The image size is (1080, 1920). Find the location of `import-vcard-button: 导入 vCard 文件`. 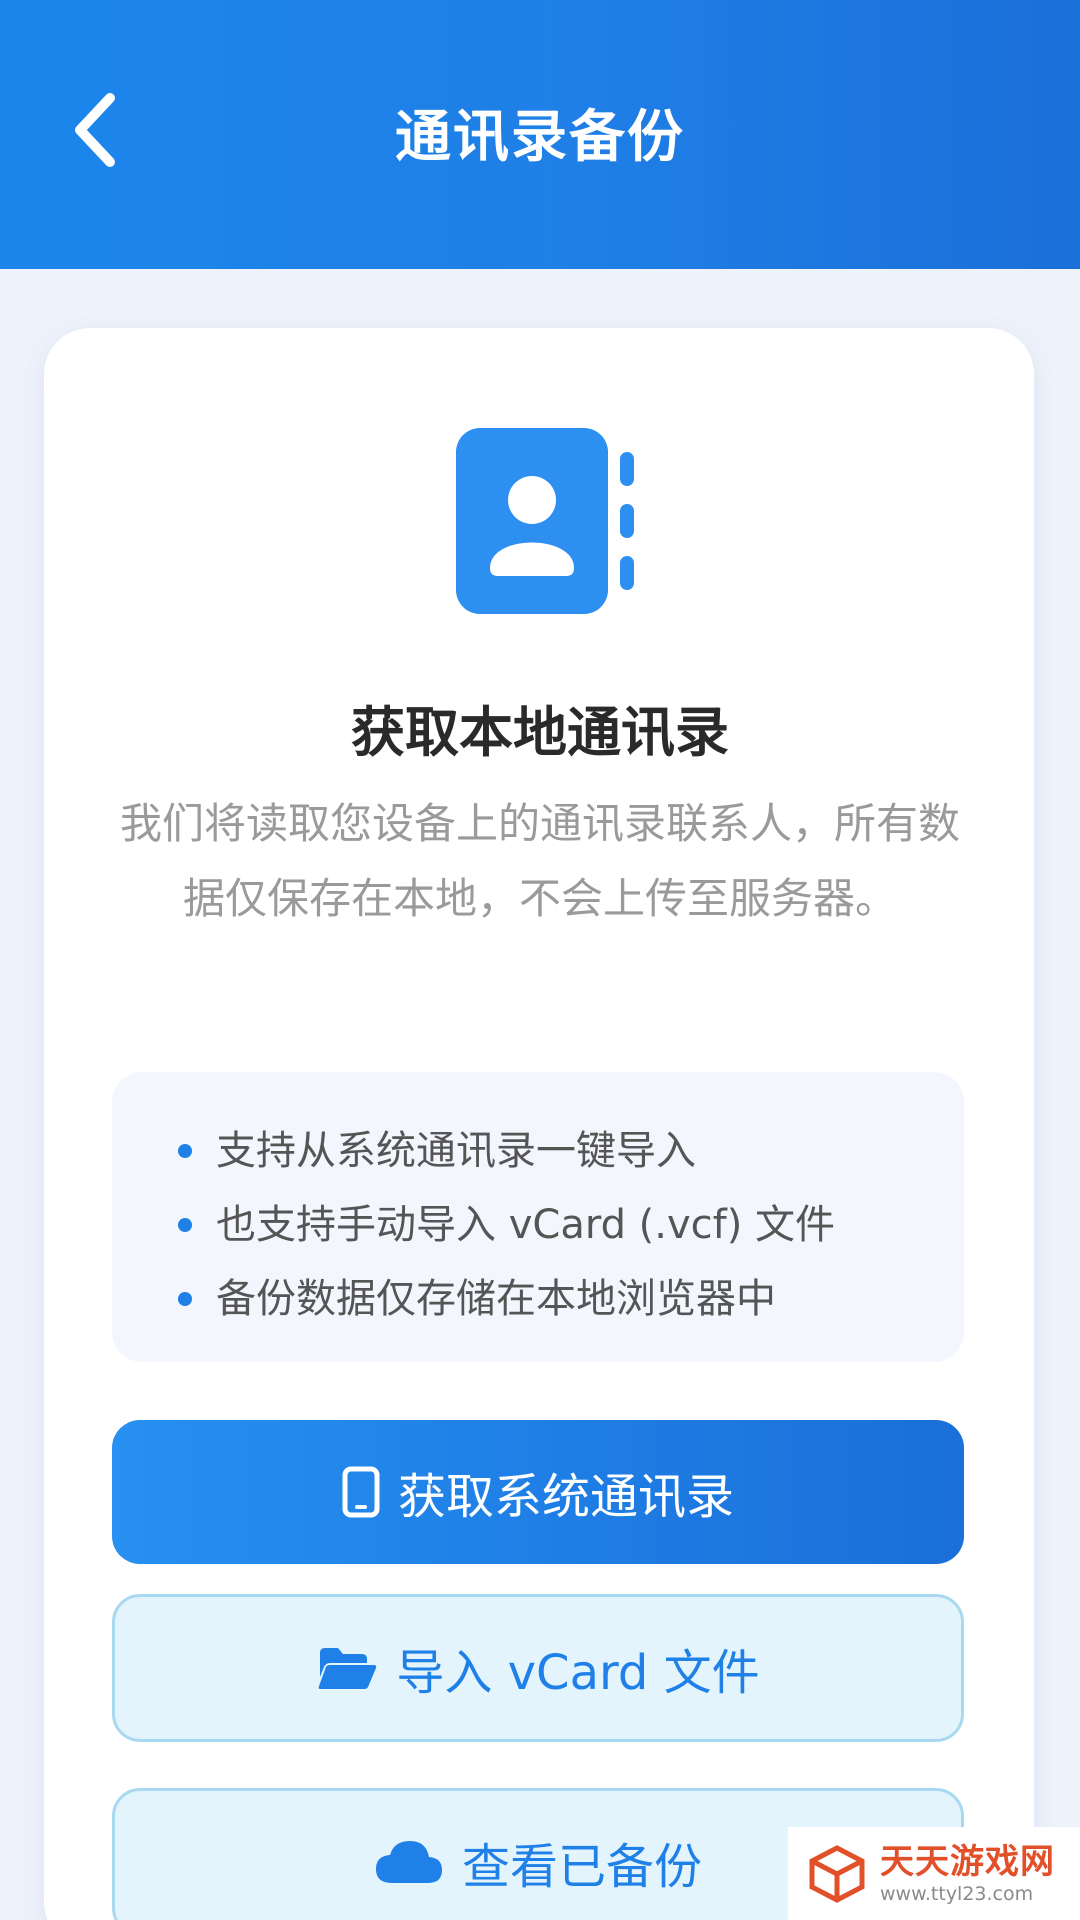

import-vcard-button: 导入 vCard 文件 is located at coordinates (538, 1668).